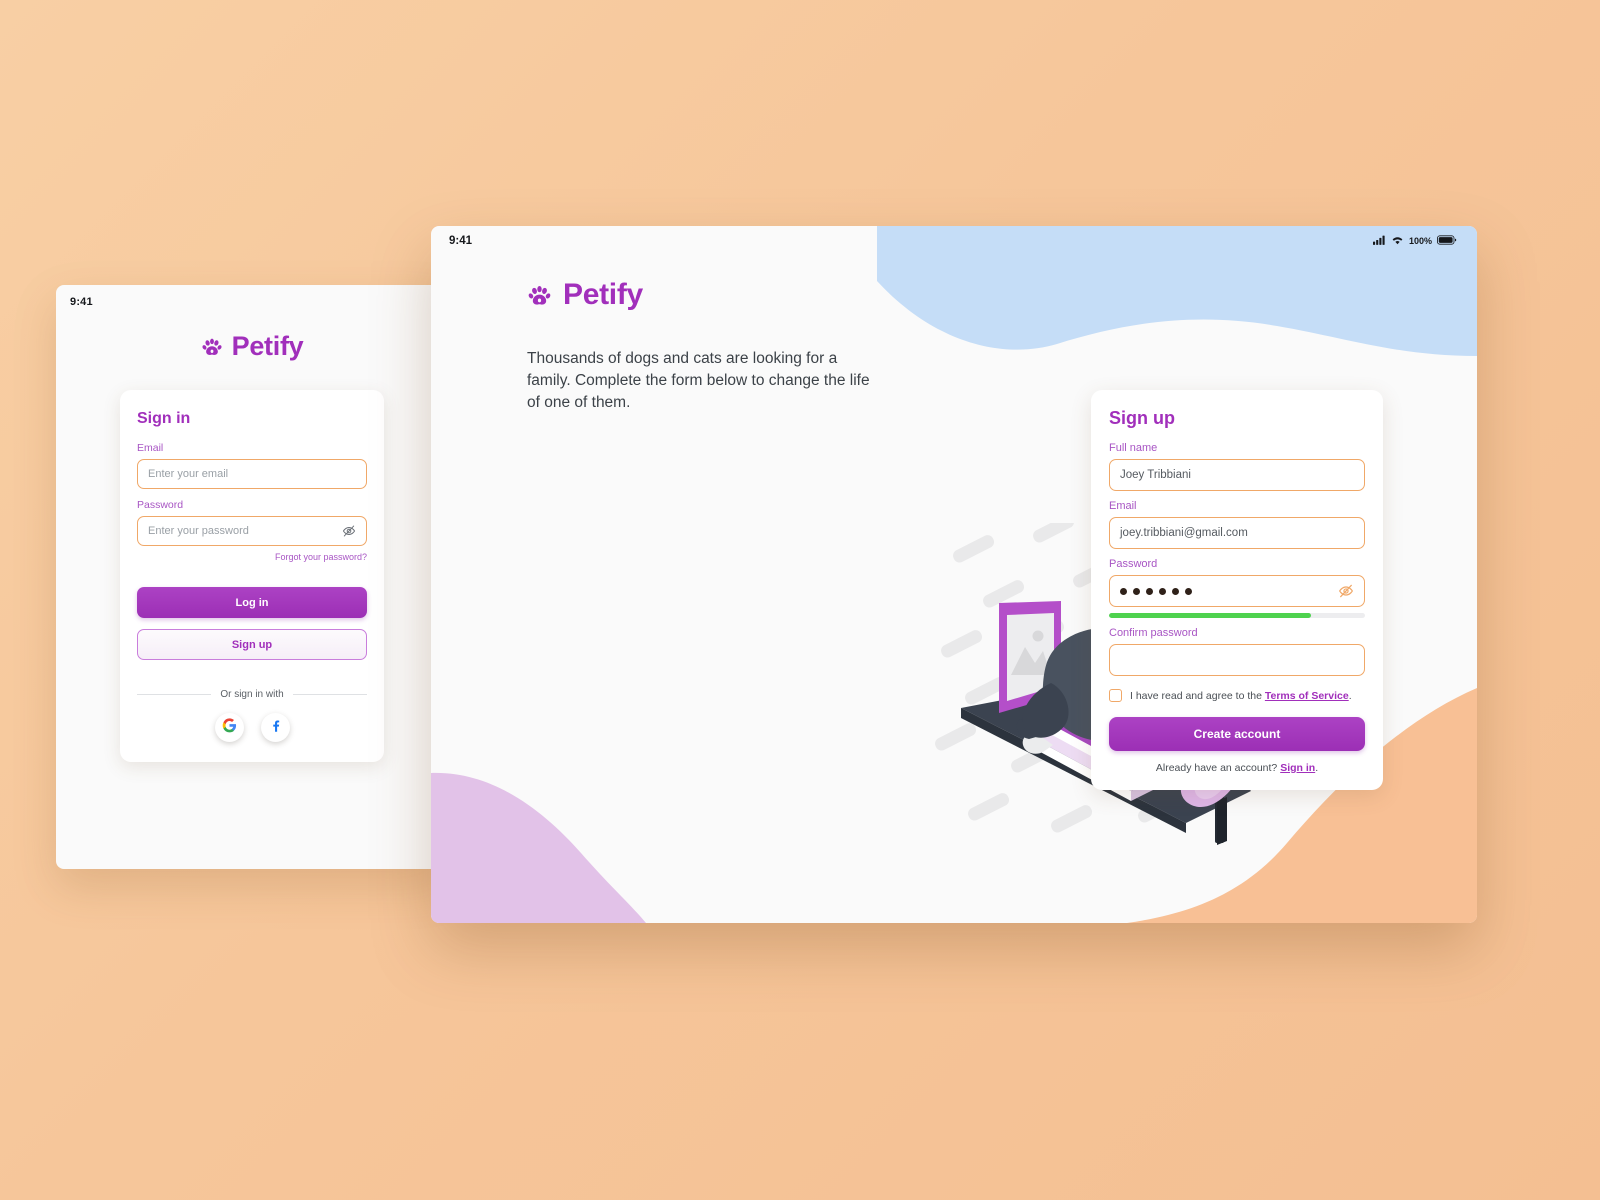  I want to click on tablet-status-bar: 9:41 100%, so click(954, 241).